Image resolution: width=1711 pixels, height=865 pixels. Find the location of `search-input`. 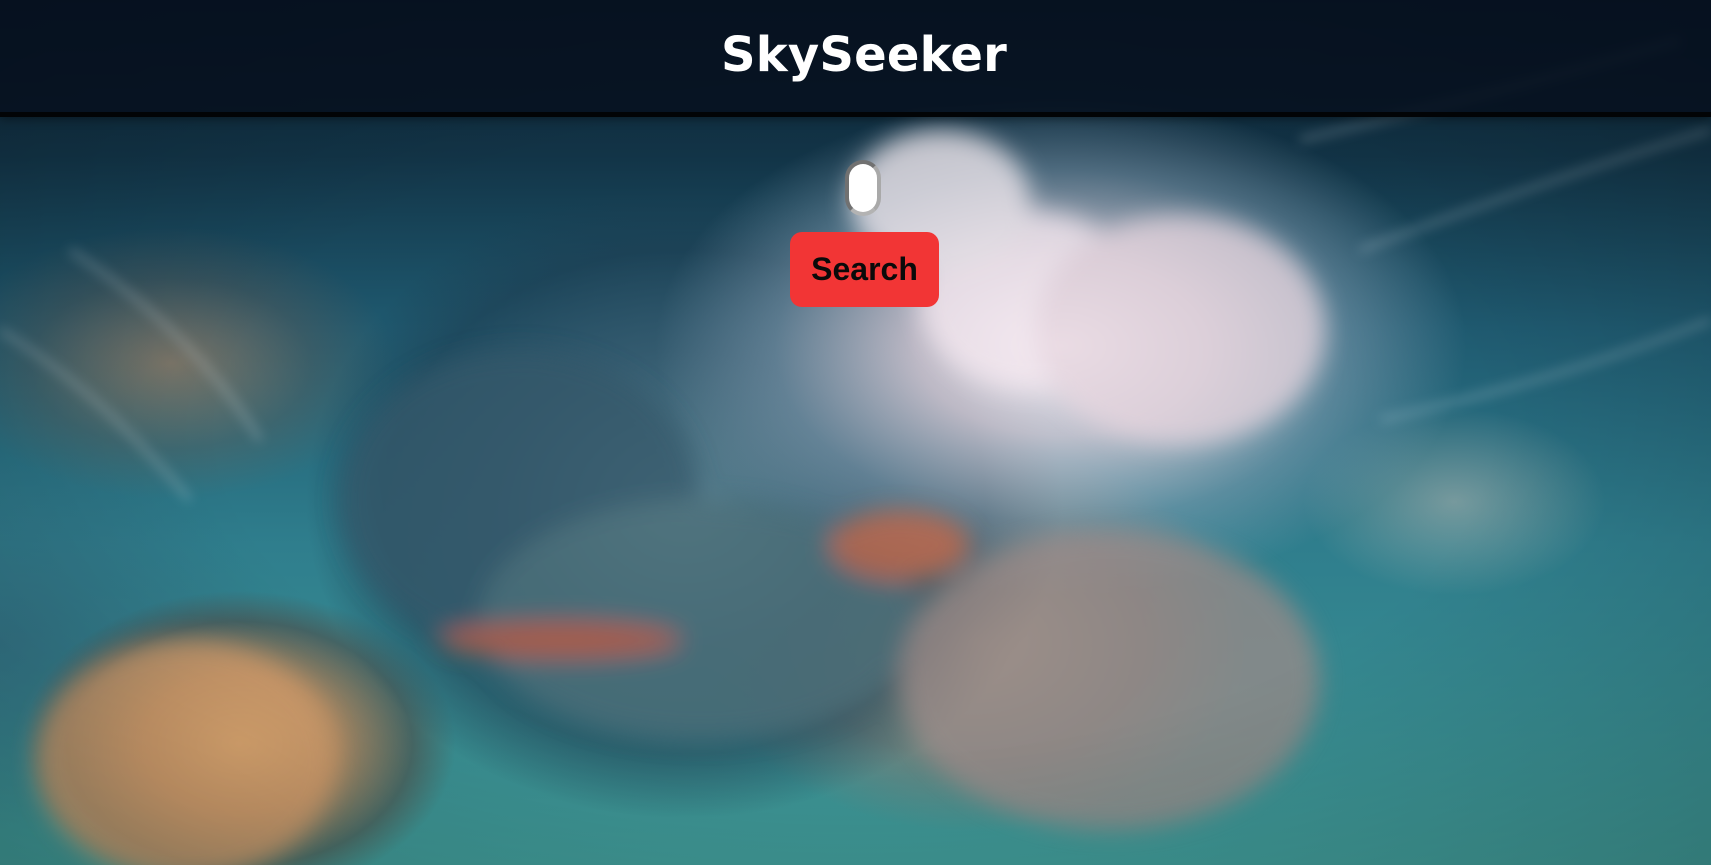

search-input is located at coordinates (863, 188).